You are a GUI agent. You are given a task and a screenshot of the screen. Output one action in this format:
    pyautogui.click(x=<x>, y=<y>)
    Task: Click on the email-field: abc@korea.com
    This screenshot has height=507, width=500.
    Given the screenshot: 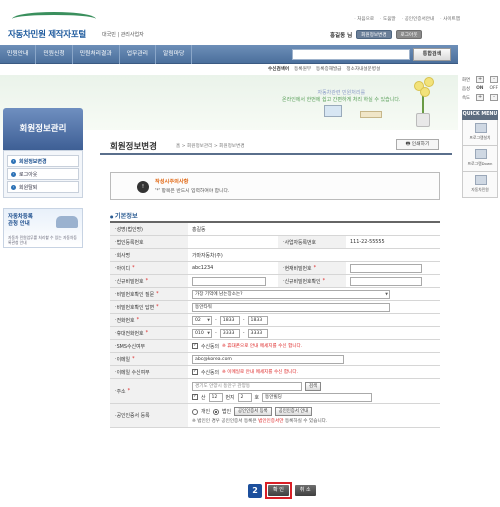 What is the action you would take?
    pyautogui.click(x=268, y=359)
    